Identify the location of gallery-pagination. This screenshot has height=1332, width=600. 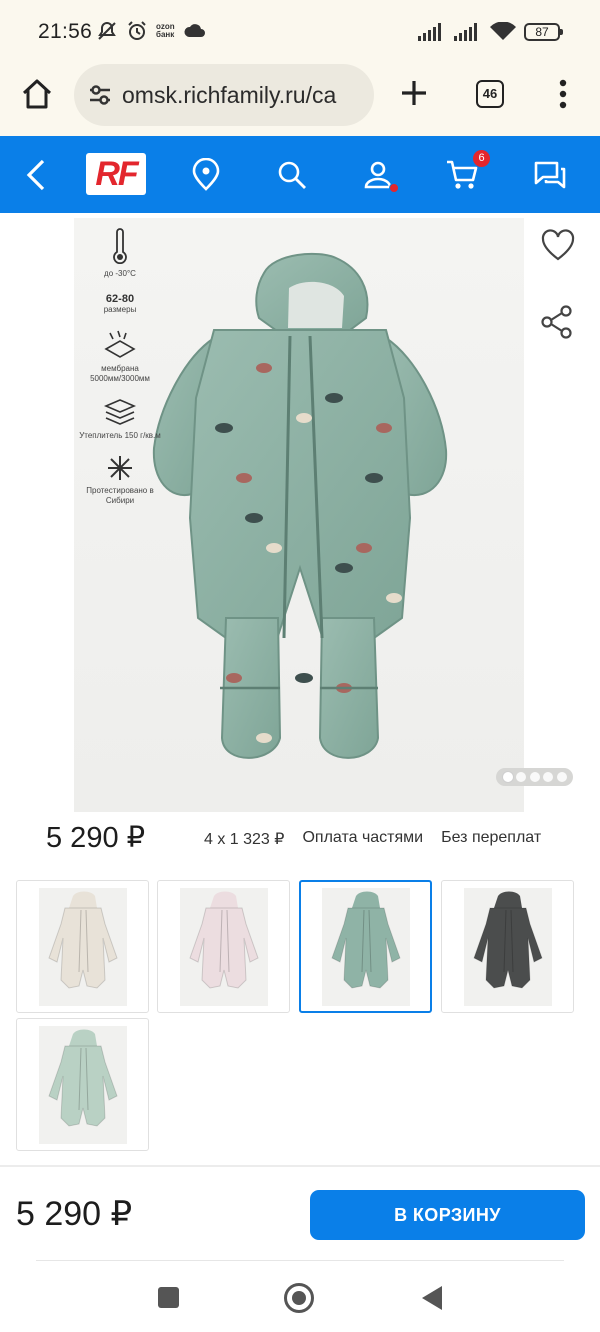
(534, 777).